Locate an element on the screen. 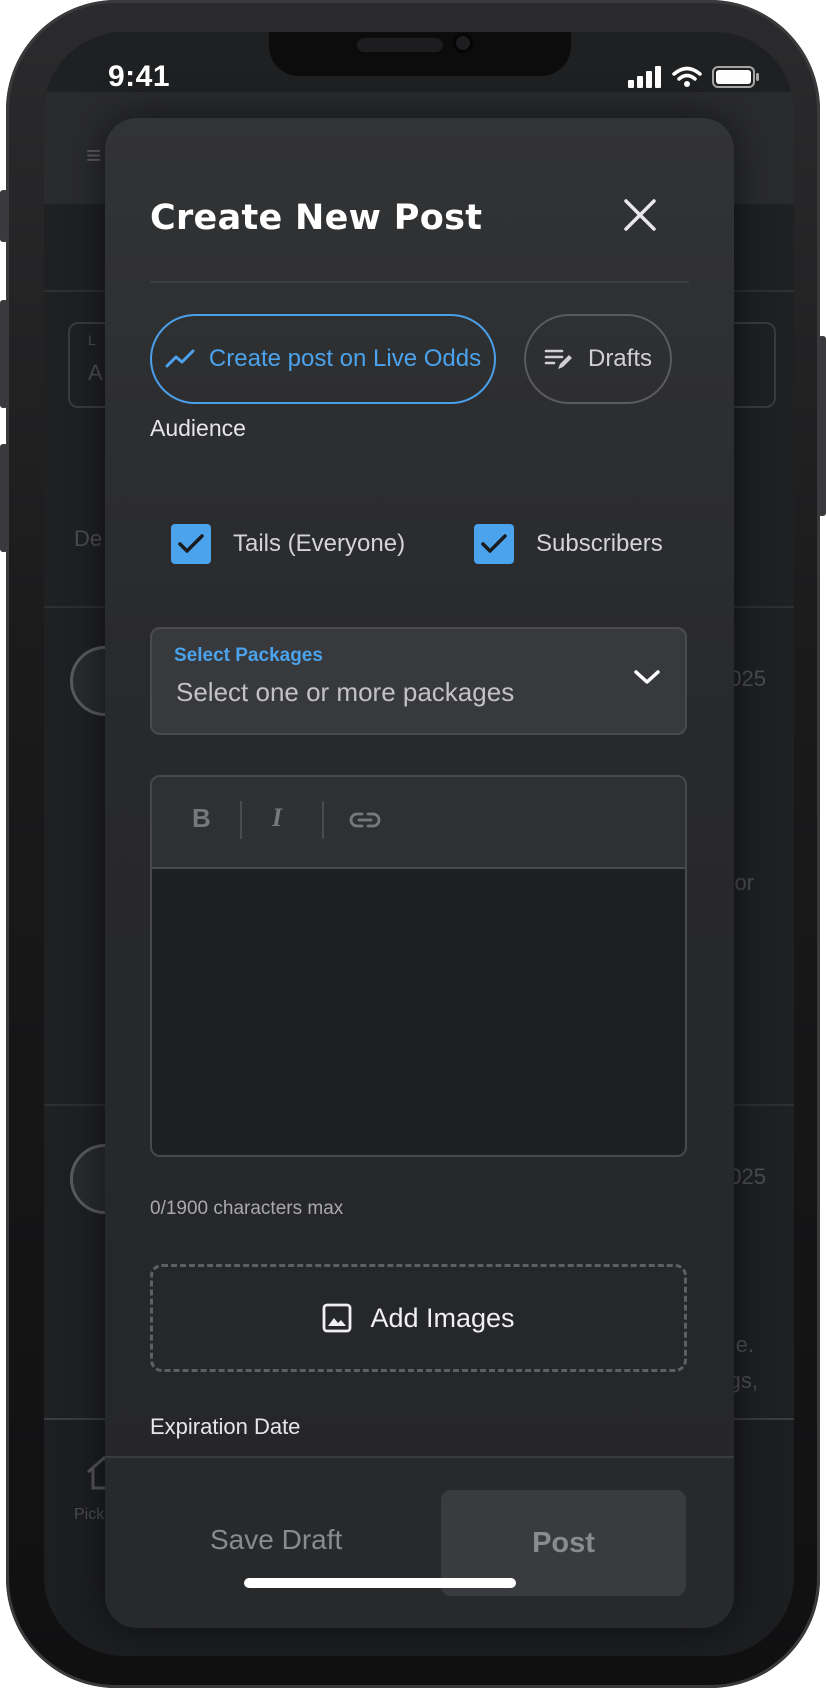 The image size is (826, 1688). close-icon is located at coordinates (640, 215).